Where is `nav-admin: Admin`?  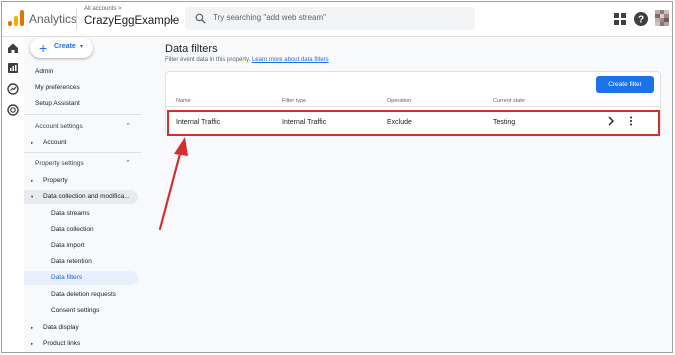
nav-admin: Admin is located at coordinates (82, 72).